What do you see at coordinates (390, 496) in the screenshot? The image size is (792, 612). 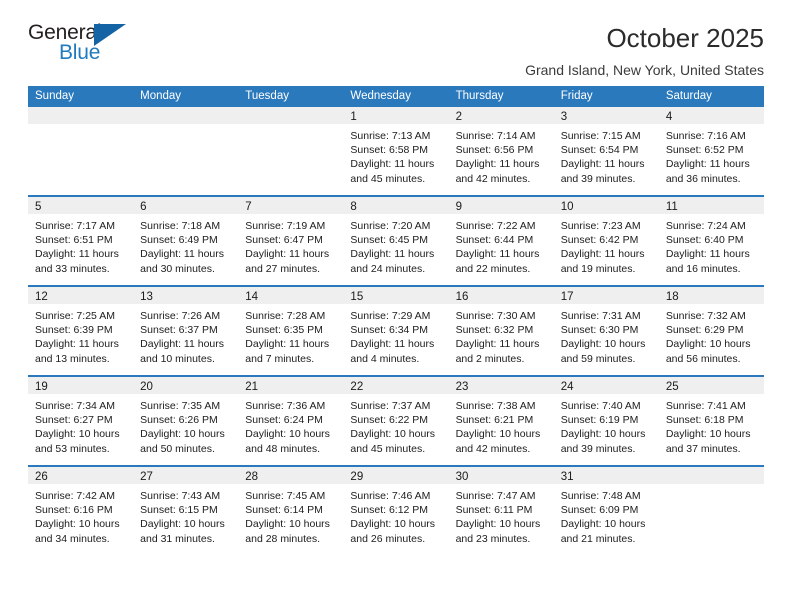 I see `sunrise-text: Sunrise: 7:46 AM` at bounding box center [390, 496].